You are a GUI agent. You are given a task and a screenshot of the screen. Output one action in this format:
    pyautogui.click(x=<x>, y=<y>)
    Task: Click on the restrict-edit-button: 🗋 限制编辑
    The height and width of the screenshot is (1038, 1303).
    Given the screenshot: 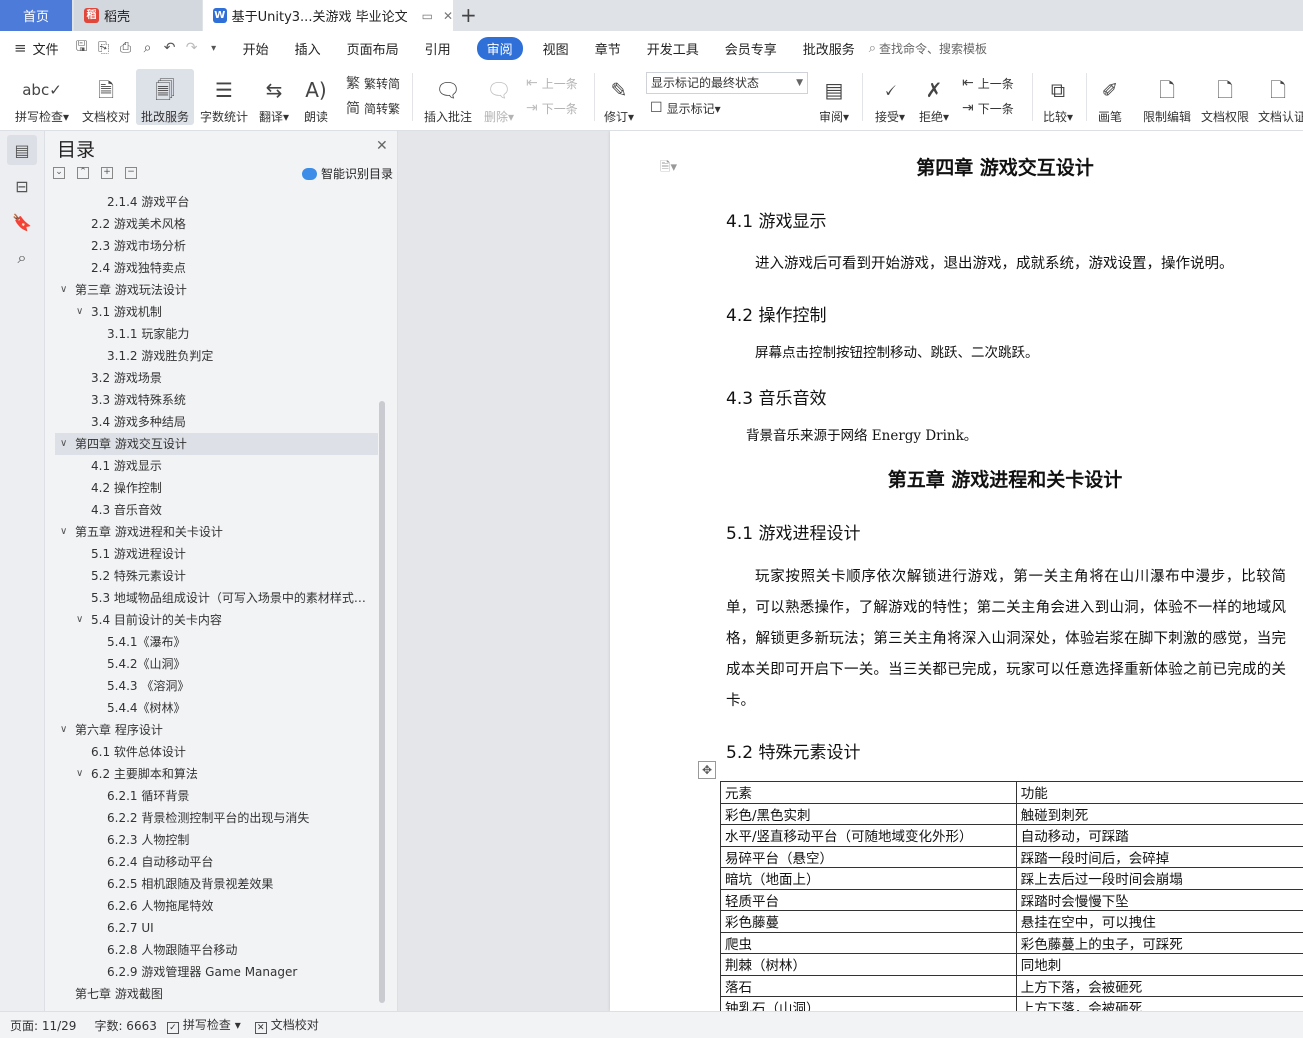 What is the action you would take?
    pyautogui.click(x=1167, y=97)
    